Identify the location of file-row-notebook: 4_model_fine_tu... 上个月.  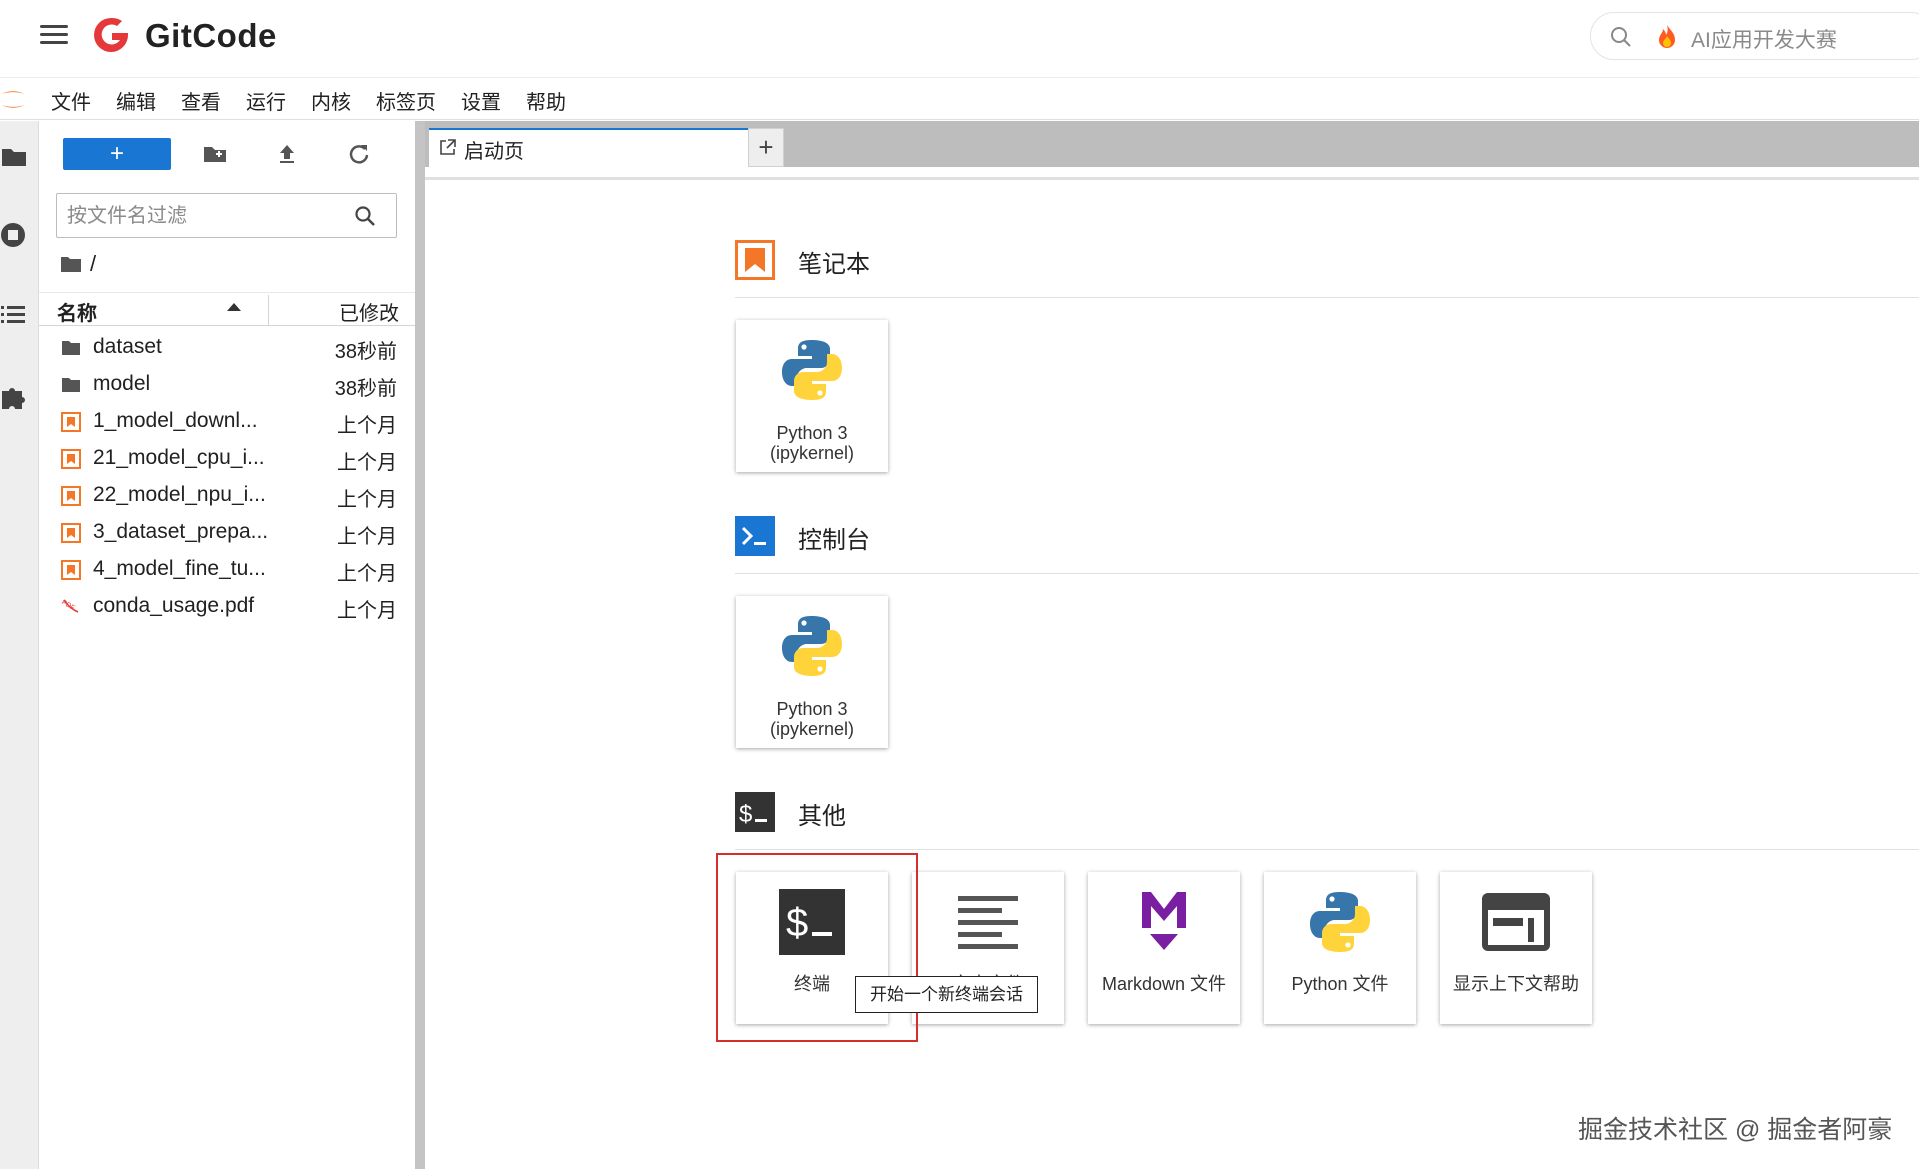
(227, 569).